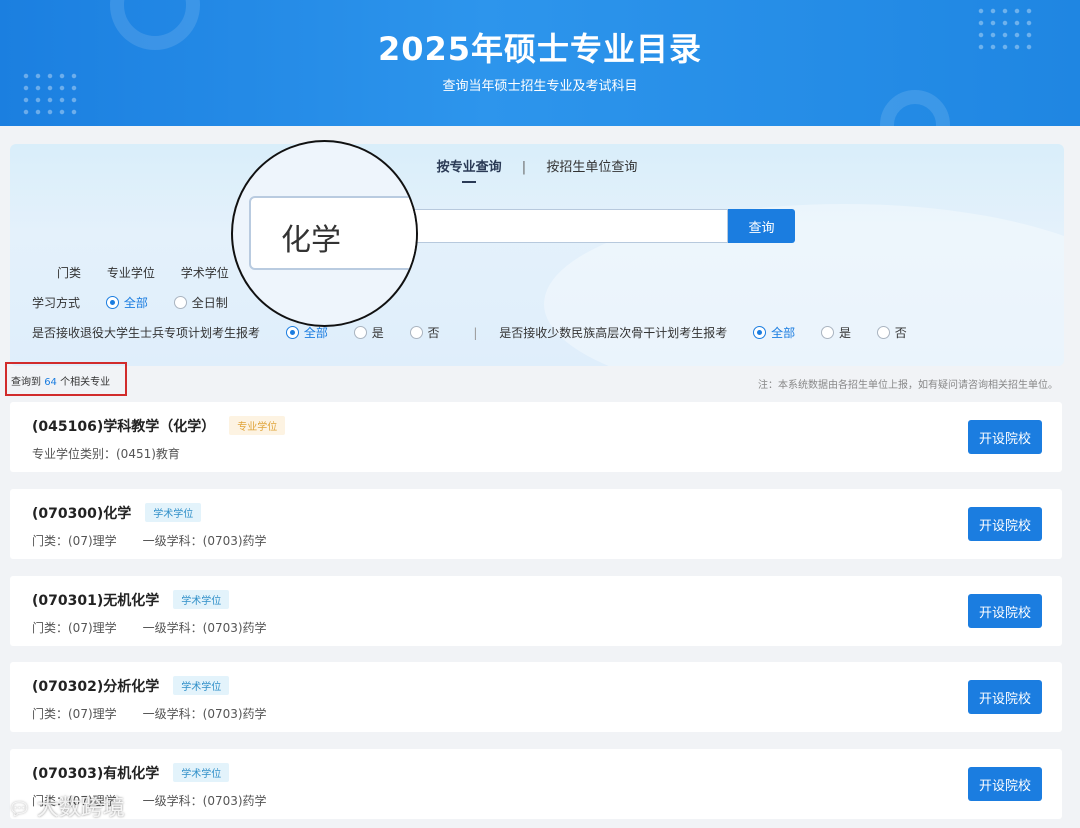  I want to click on filter-category-label: 门类, so click(69, 273).